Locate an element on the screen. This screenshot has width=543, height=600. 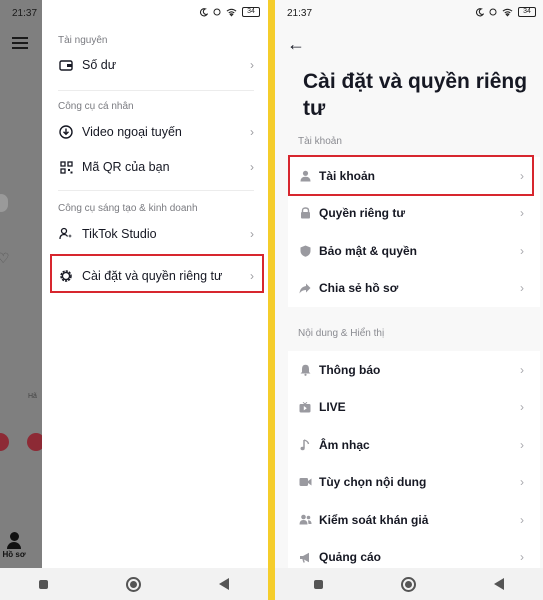
section-title: Tài nguyên is located at coordinates (83, 40).